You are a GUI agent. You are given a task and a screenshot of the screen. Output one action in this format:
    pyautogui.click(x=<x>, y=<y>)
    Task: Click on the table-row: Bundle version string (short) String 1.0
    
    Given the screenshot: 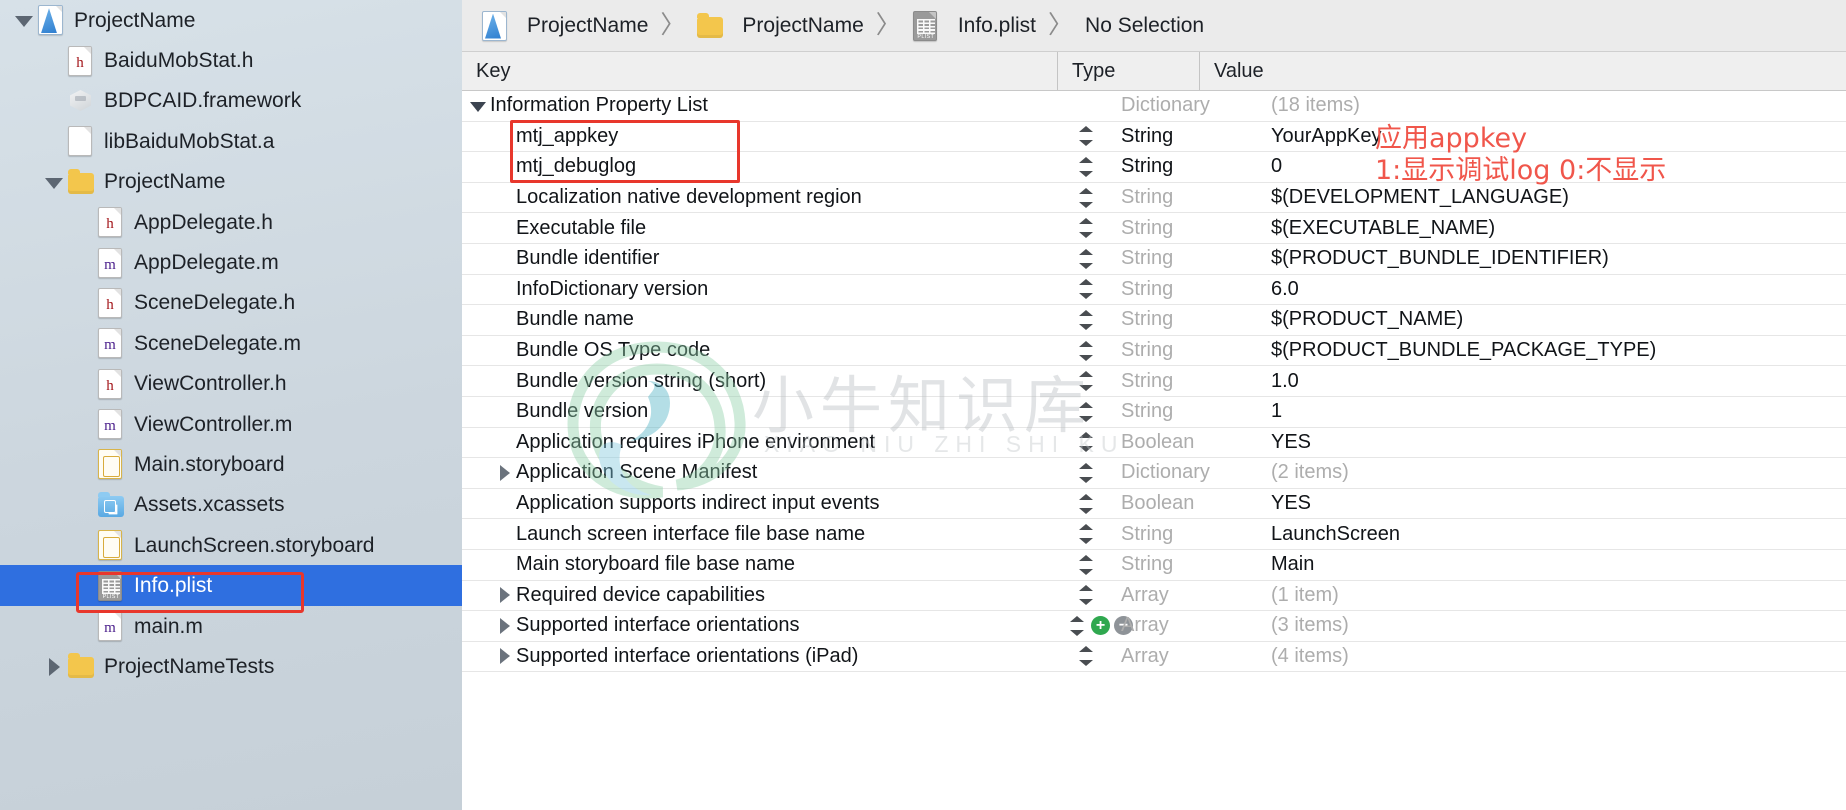 What is the action you would take?
    pyautogui.click(x=1154, y=381)
    